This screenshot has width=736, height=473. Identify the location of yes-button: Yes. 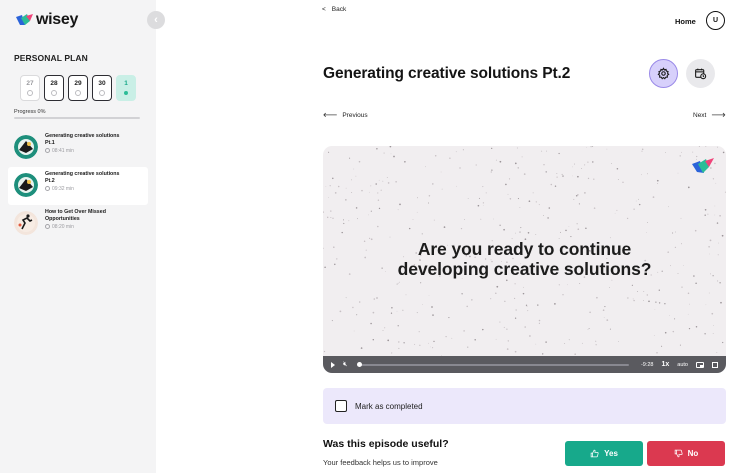
(604, 453).